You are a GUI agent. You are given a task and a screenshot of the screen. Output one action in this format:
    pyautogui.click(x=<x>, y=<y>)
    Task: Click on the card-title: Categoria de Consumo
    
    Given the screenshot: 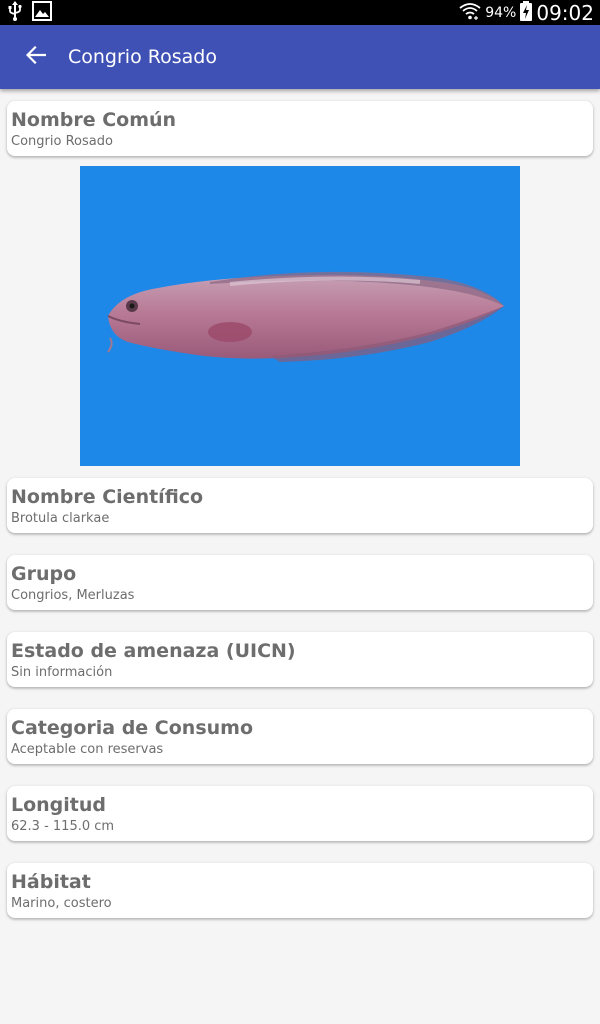 What is the action you would take?
    pyautogui.click(x=132, y=728)
    